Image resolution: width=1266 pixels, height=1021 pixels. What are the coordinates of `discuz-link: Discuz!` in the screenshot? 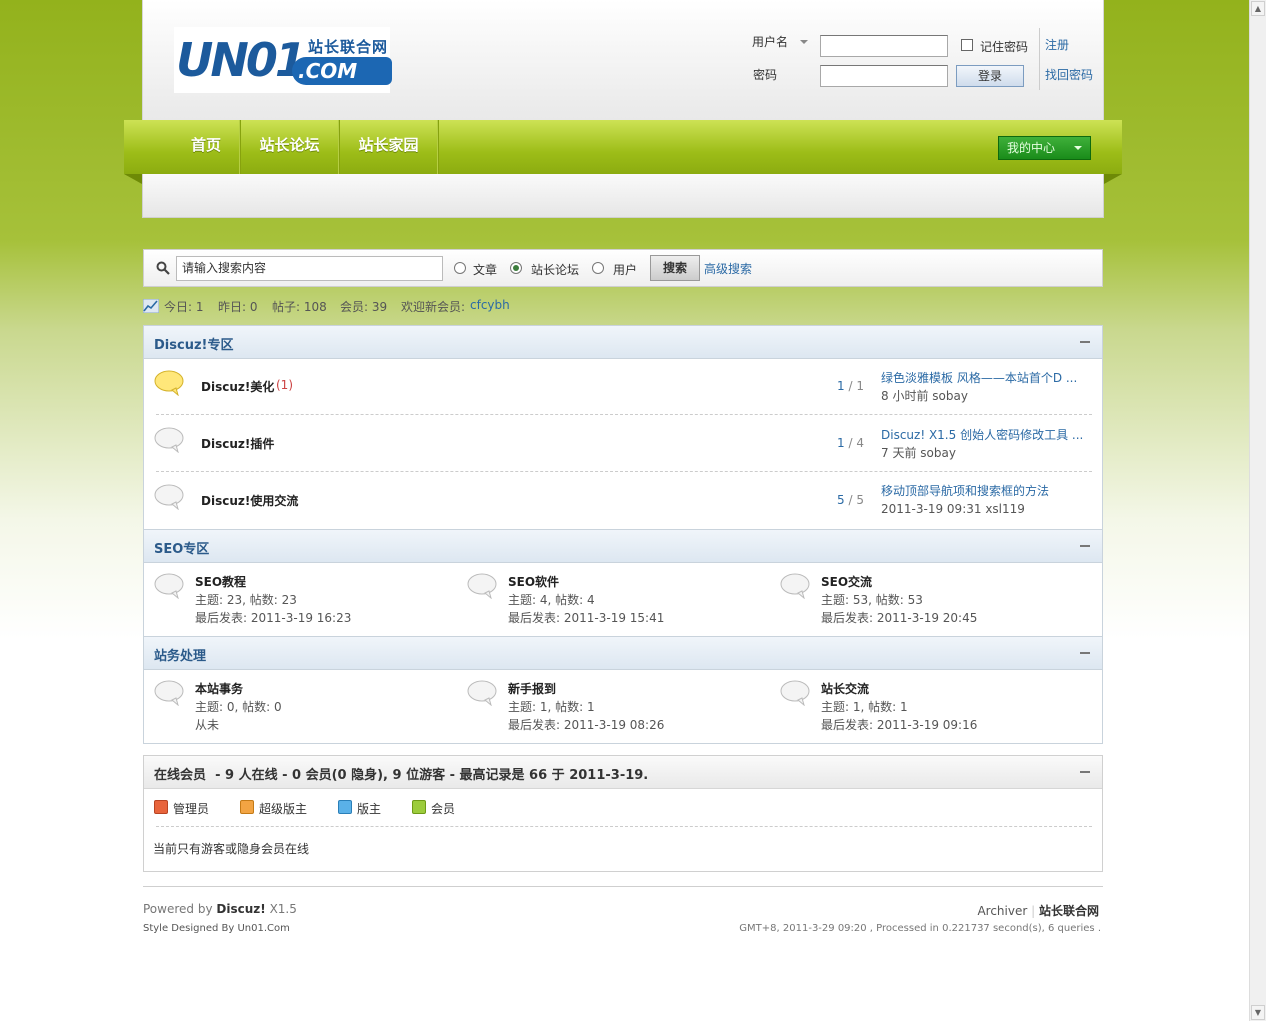 It's located at (240, 909).